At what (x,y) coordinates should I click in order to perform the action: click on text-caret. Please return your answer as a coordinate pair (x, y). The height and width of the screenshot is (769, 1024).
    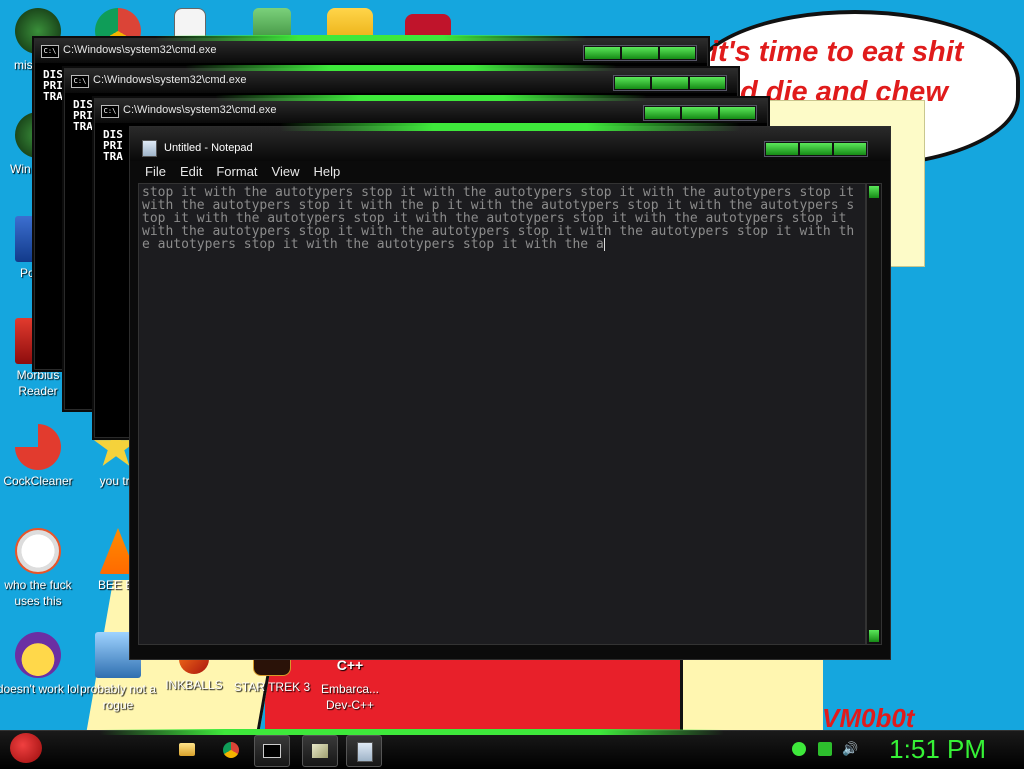
    Looking at the image, I should click on (604, 244).